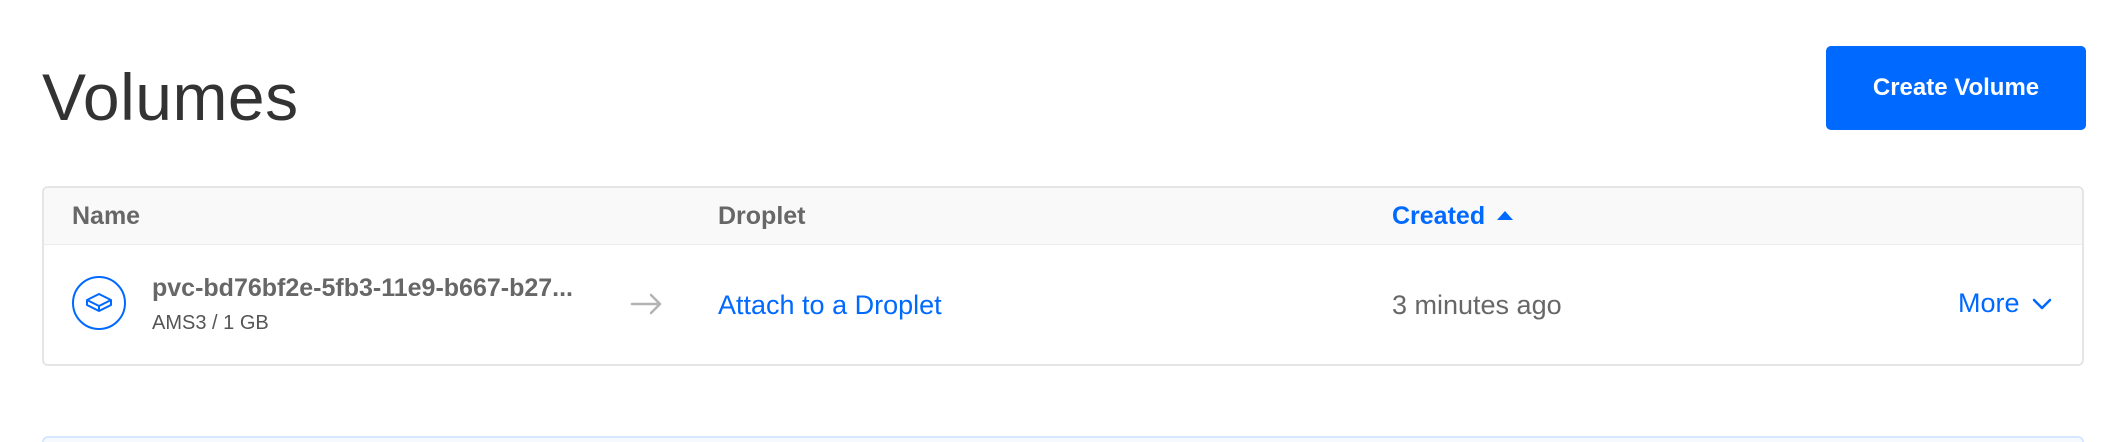  I want to click on more-menu-button: More, so click(2005, 303).